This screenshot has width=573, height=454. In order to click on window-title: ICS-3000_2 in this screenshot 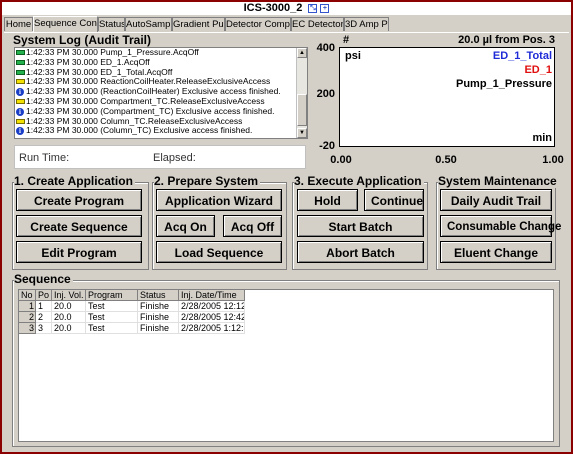, I will do `click(273, 8)`.